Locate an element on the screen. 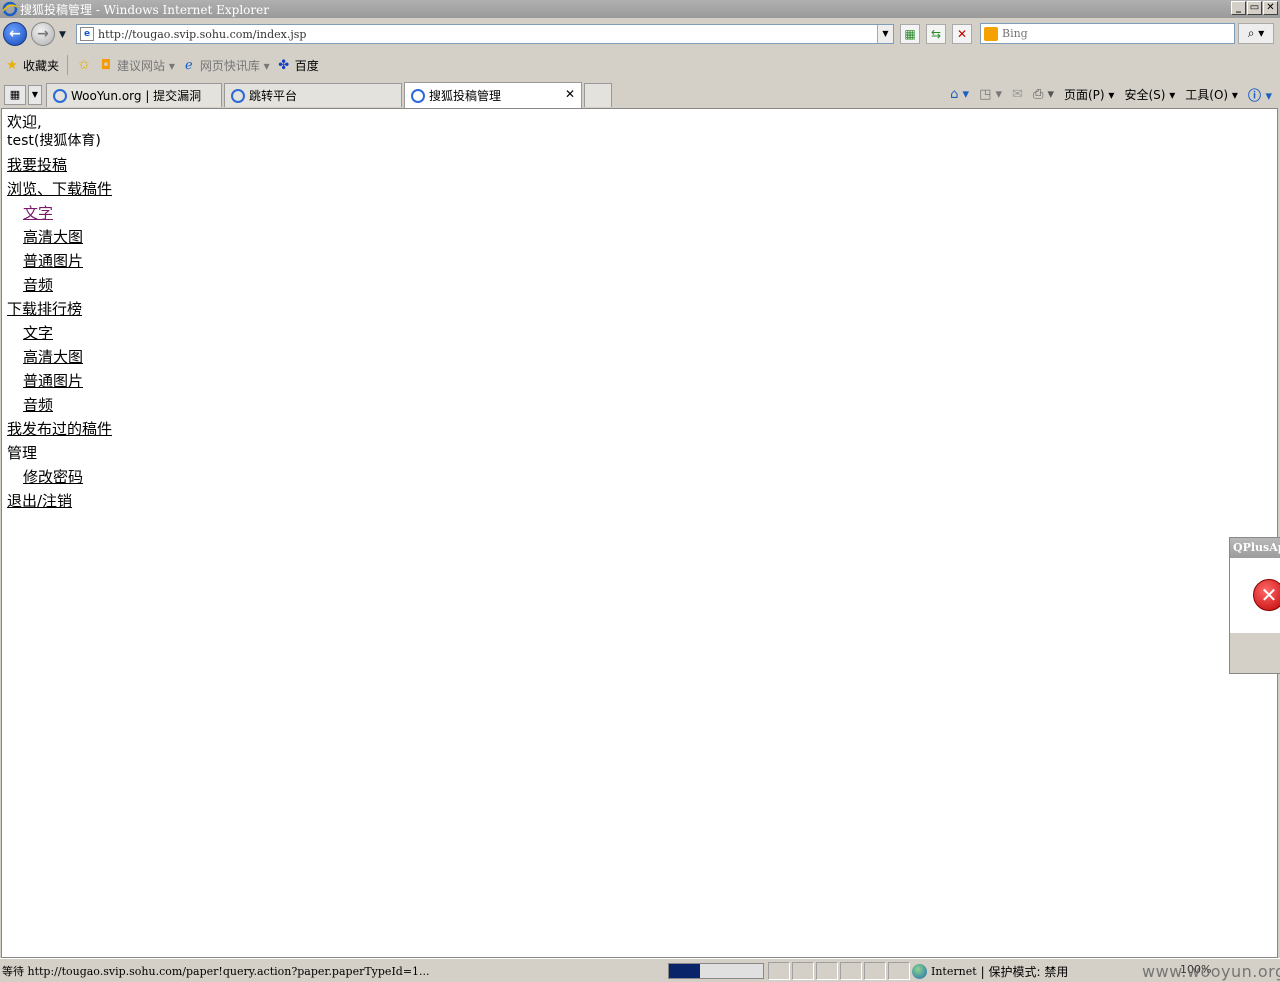 Image resolution: width=1280 pixels, height=982 pixels. mail-icon: ✉ is located at coordinates (1017, 94).